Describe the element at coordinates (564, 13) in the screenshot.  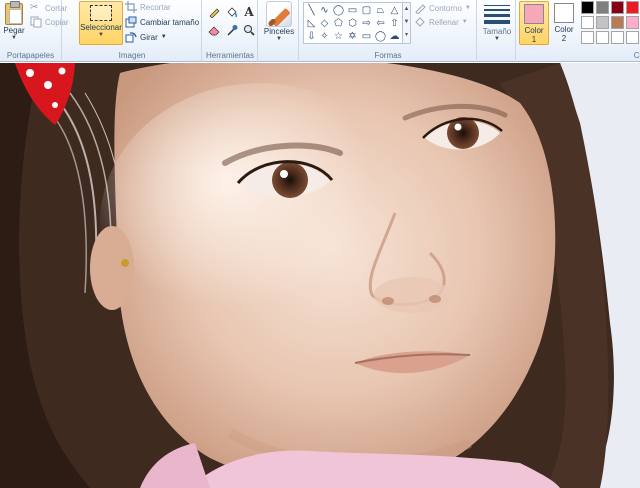
I see `color2-swatch` at that location.